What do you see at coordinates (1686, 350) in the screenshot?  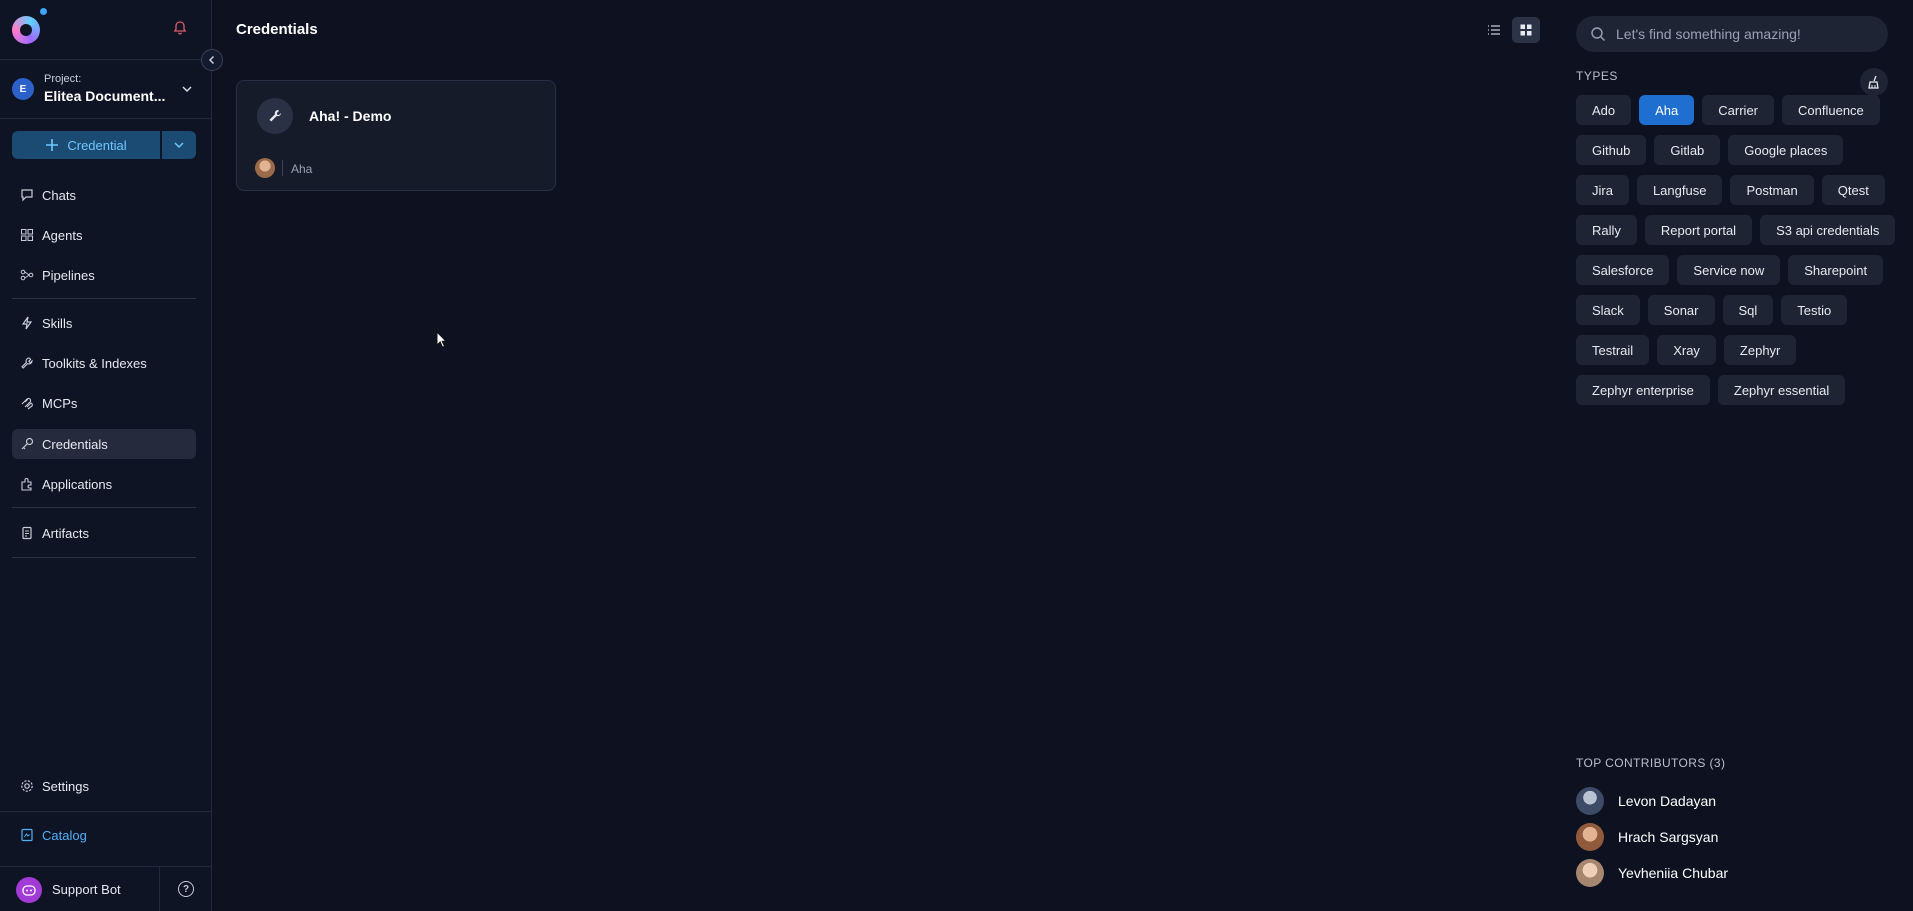 I see `type-filter-xray: Xray` at bounding box center [1686, 350].